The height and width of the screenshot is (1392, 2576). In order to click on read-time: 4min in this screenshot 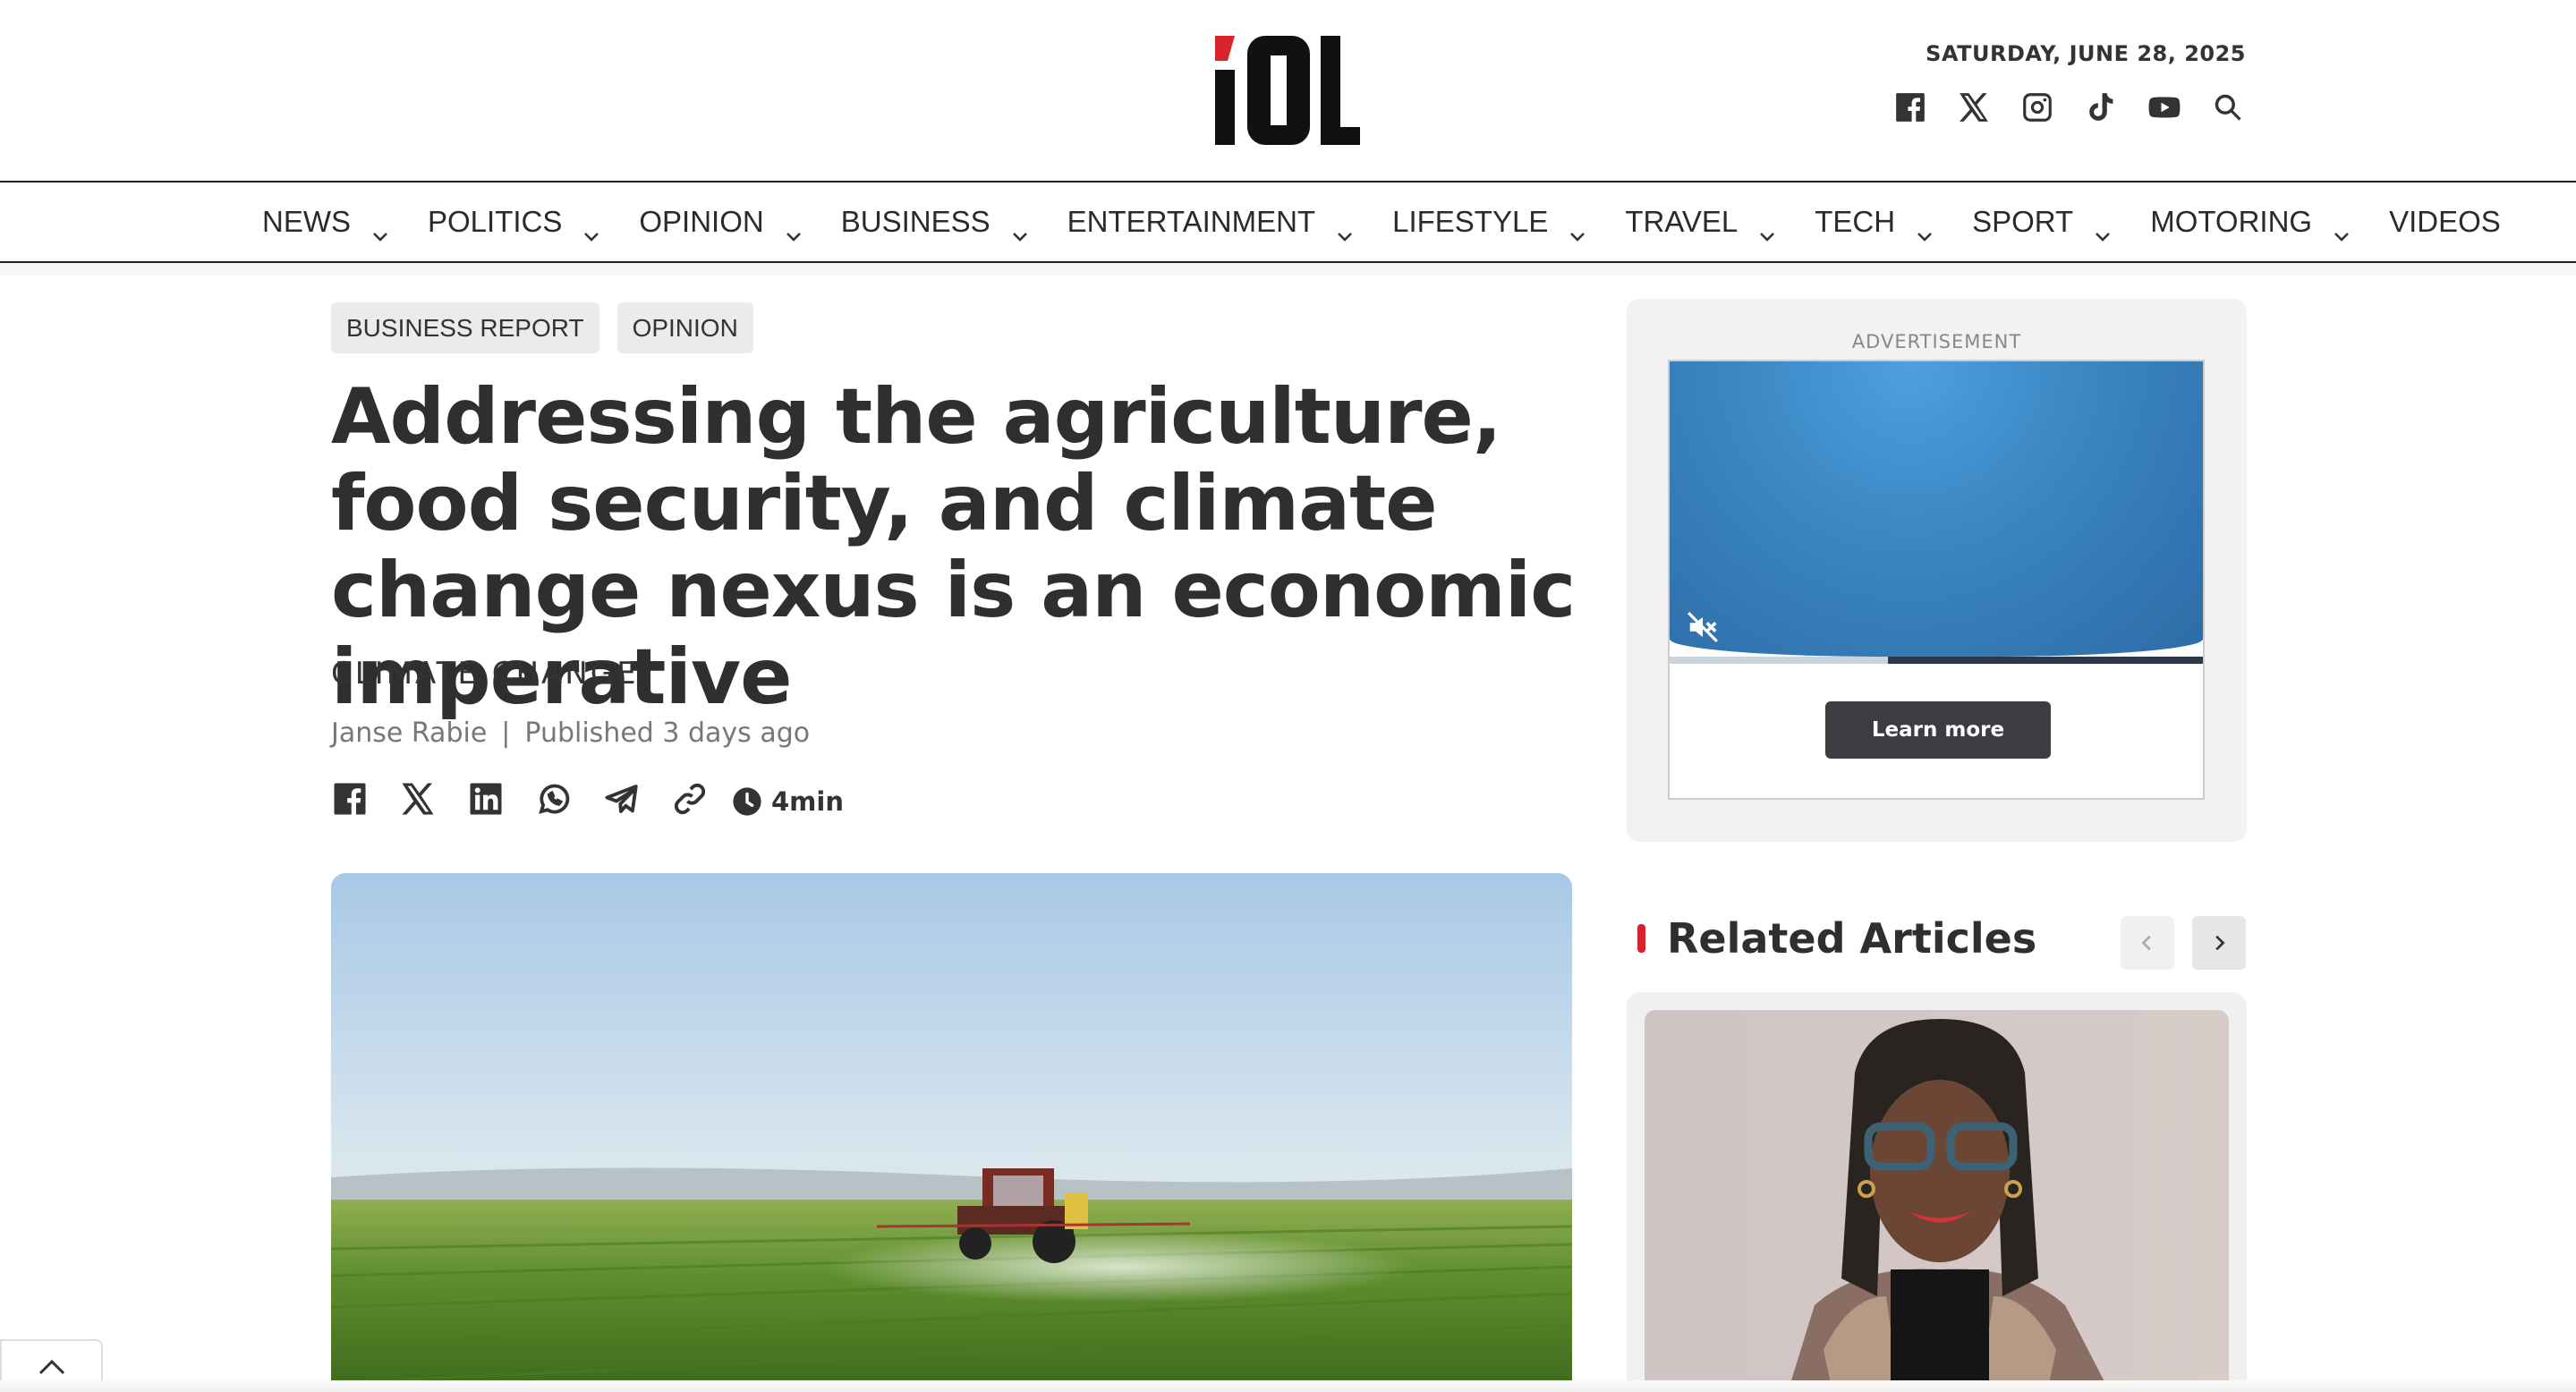, I will do `click(788, 801)`.